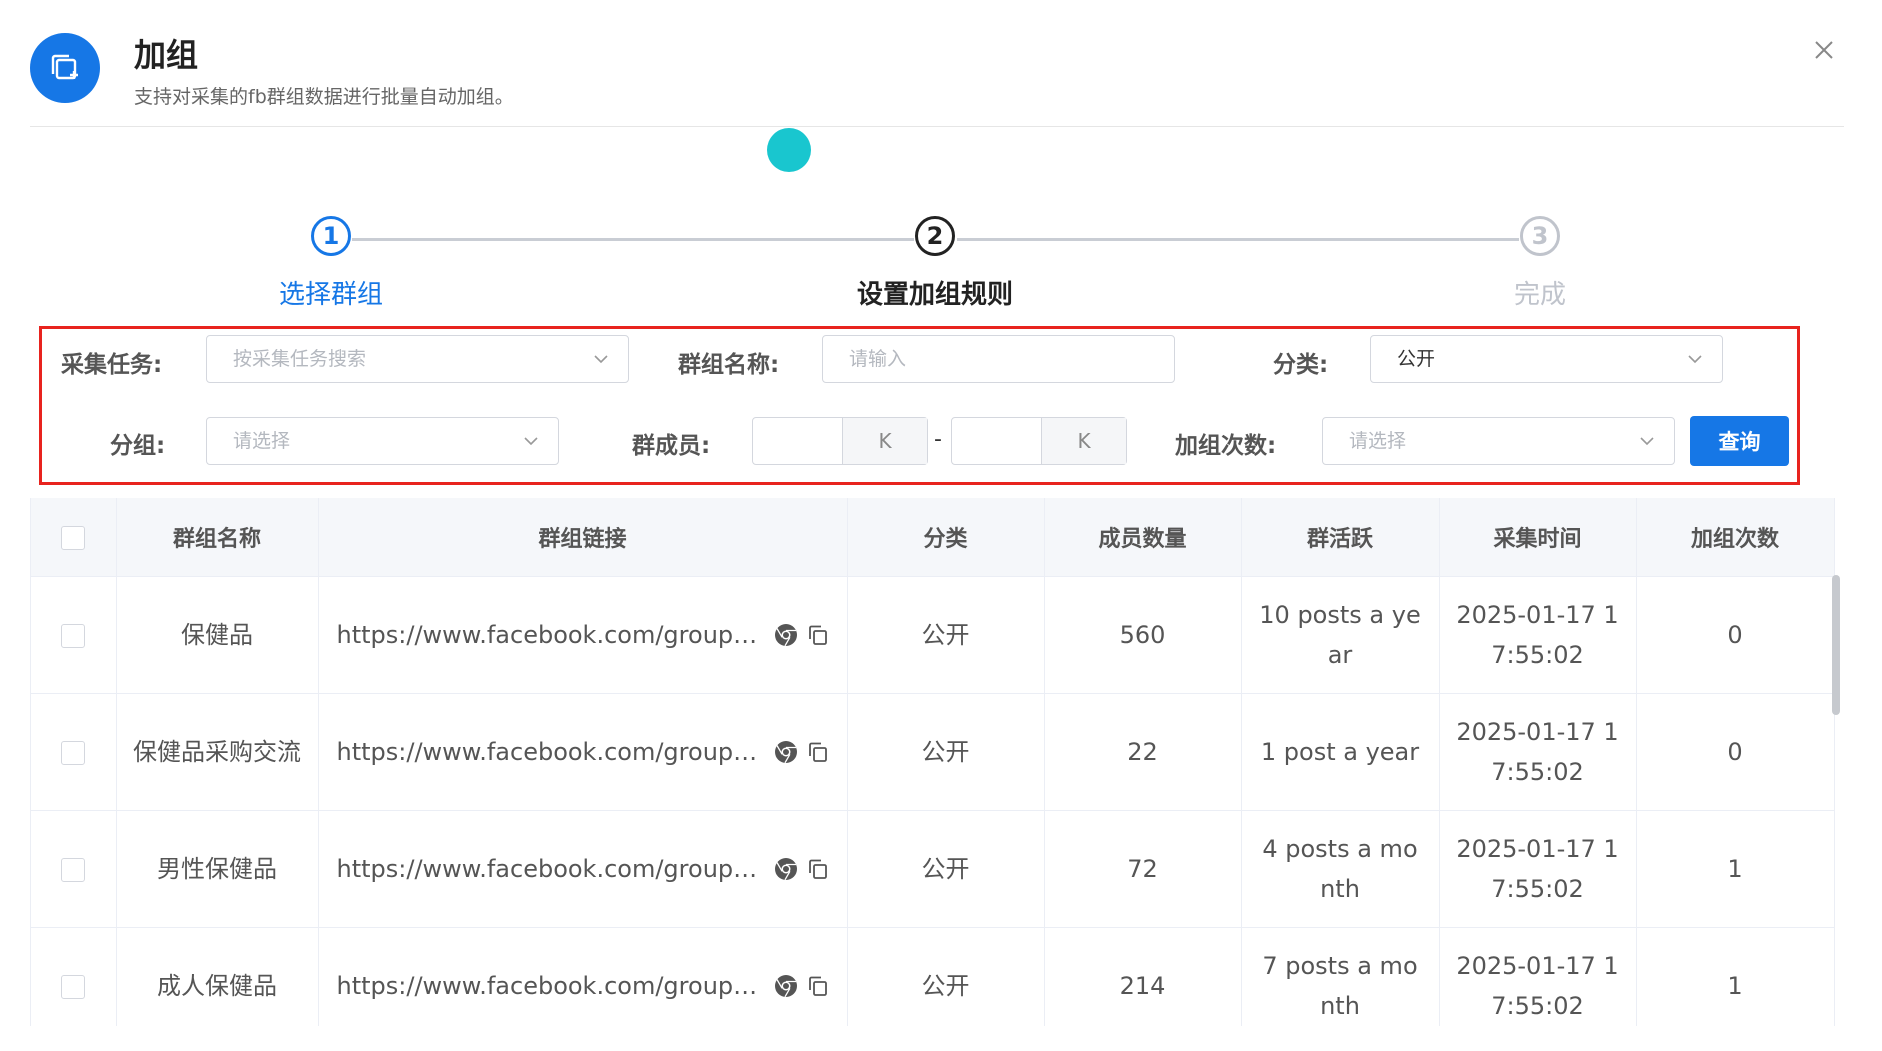  Describe the element at coordinates (1739, 441) in the screenshot. I see `query-button: 查询` at that location.